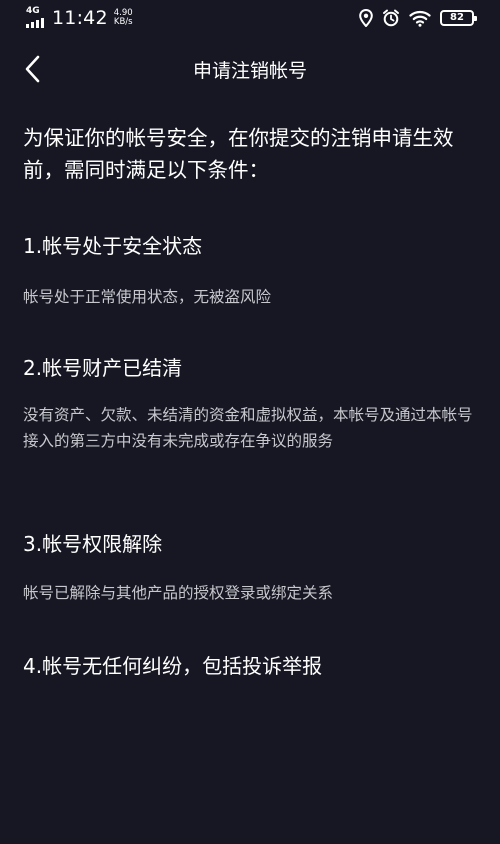 The width and height of the screenshot is (500, 844). I want to click on battery-level: 82, so click(457, 17).